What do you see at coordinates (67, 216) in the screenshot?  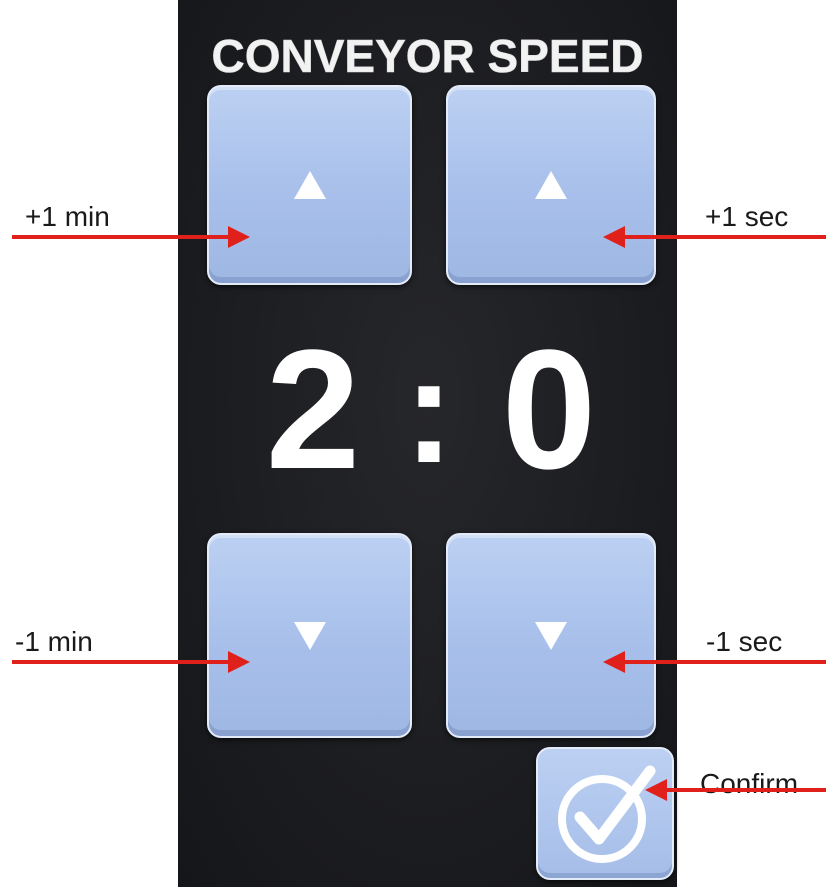 I see `label-plus-one-minute: +1 min` at bounding box center [67, 216].